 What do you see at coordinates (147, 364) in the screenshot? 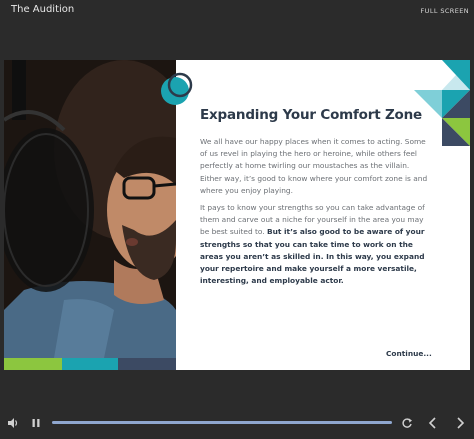
I see `strip-navy` at bounding box center [147, 364].